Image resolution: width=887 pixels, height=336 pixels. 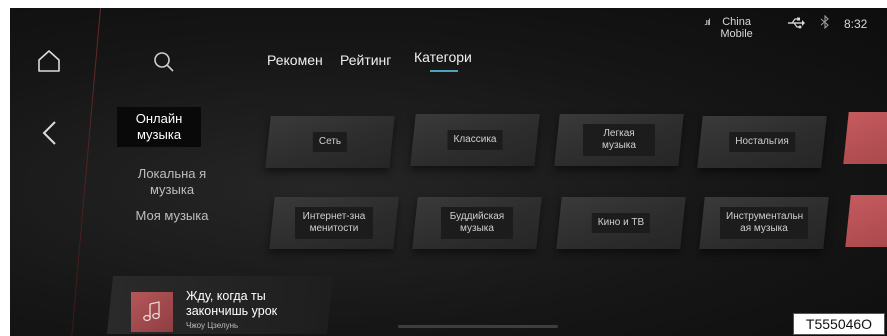 What do you see at coordinates (164, 62) in the screenshot?
I see `search-icon` at bounding box center [164, 62].